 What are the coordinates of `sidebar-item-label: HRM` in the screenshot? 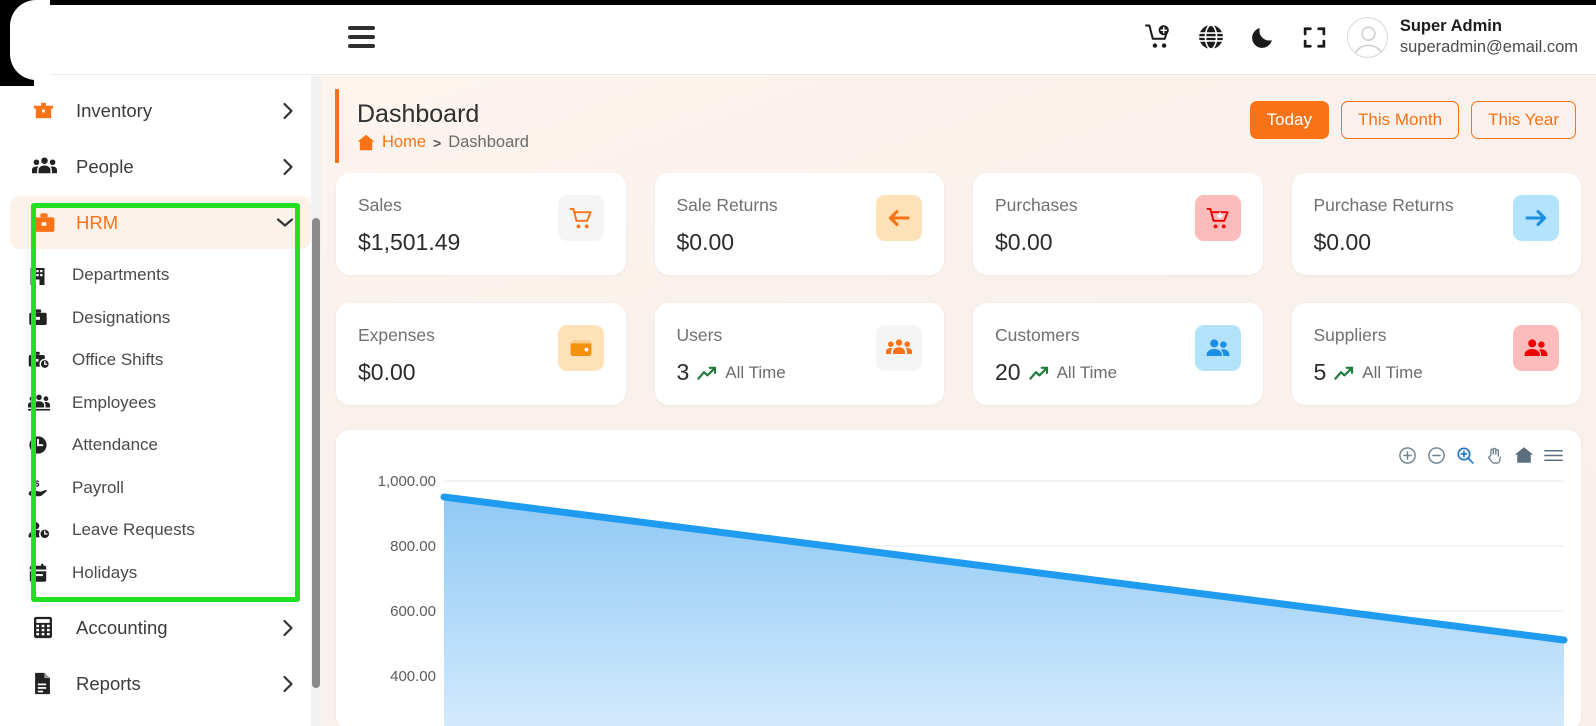 It's located at (97, 222).